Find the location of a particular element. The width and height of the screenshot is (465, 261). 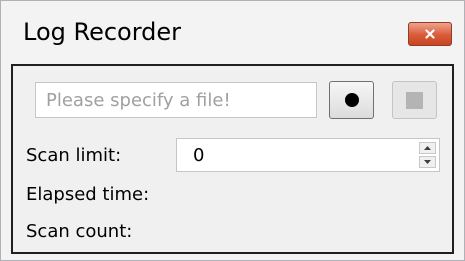

arrow-down-icon is located at coordinates (427, 162).